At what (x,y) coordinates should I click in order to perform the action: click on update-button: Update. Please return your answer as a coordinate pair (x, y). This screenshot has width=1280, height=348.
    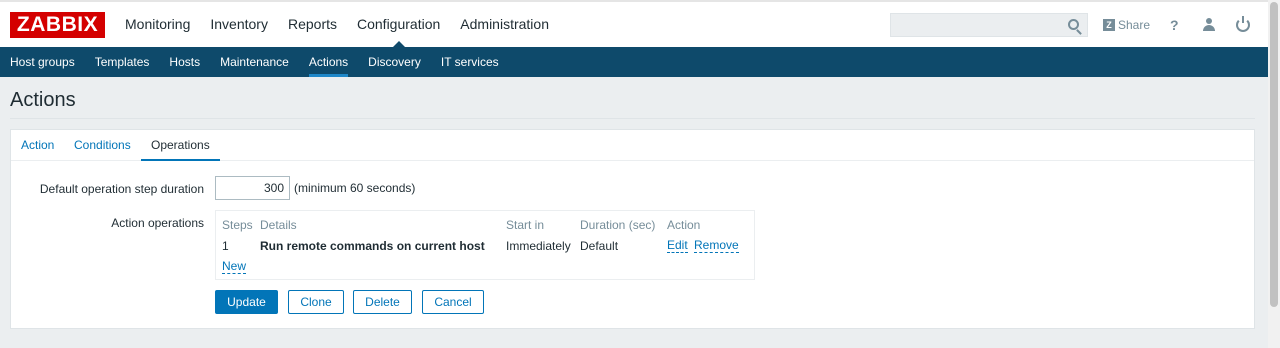
    Looking at the image, I should click on (246, 302).